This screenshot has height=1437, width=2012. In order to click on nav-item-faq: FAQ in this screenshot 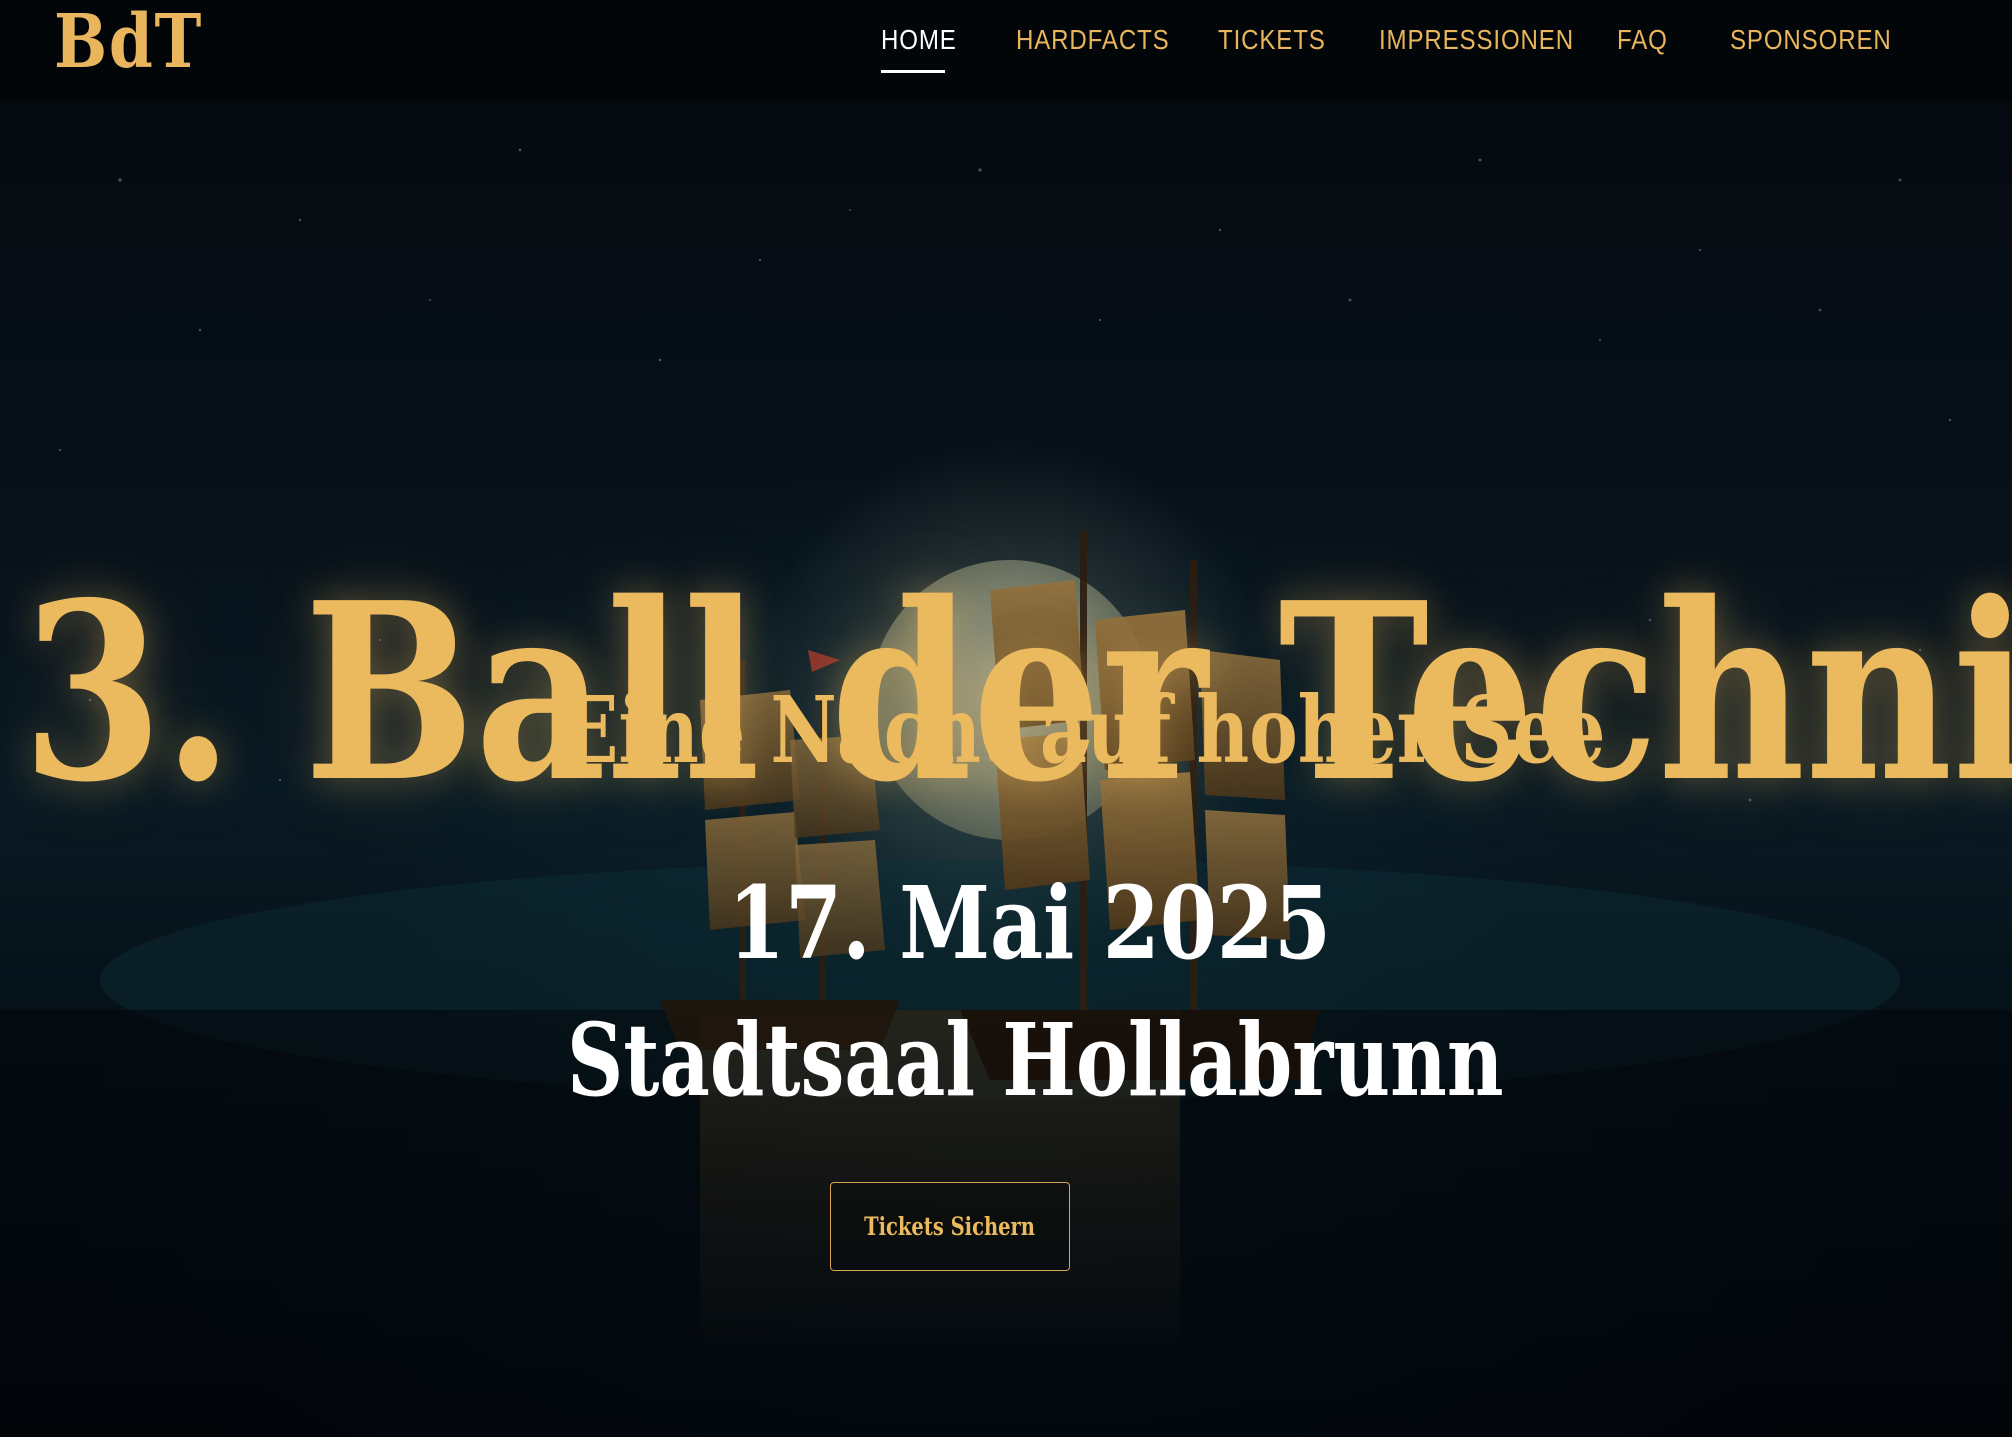, I will do `click(1642, 40)`.